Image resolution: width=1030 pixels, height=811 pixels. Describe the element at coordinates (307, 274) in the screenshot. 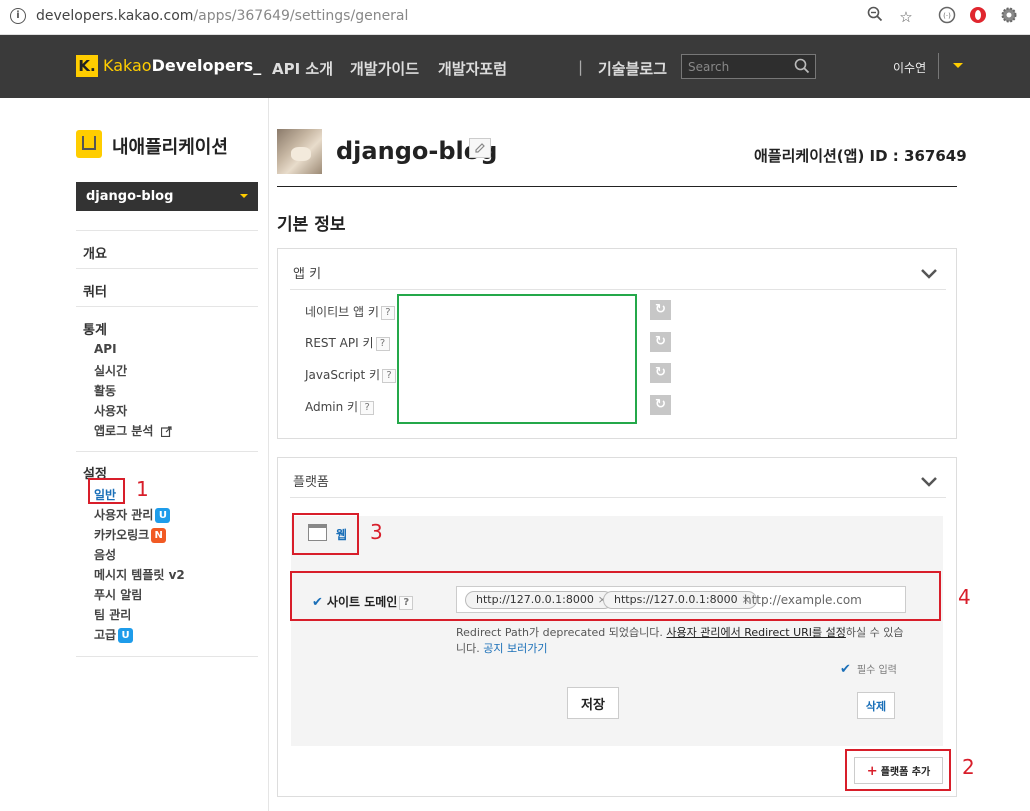

I see `app-keys-title: 앱 키` at that location.